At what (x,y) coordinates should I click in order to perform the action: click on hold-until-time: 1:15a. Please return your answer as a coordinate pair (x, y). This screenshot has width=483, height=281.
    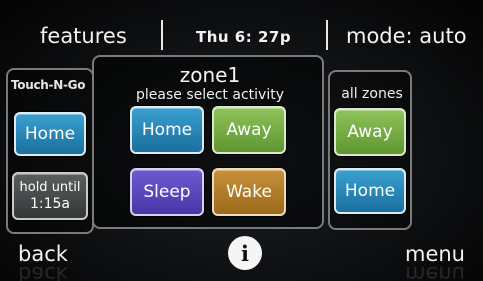
    Looking at the image, I should click on (50, 204).